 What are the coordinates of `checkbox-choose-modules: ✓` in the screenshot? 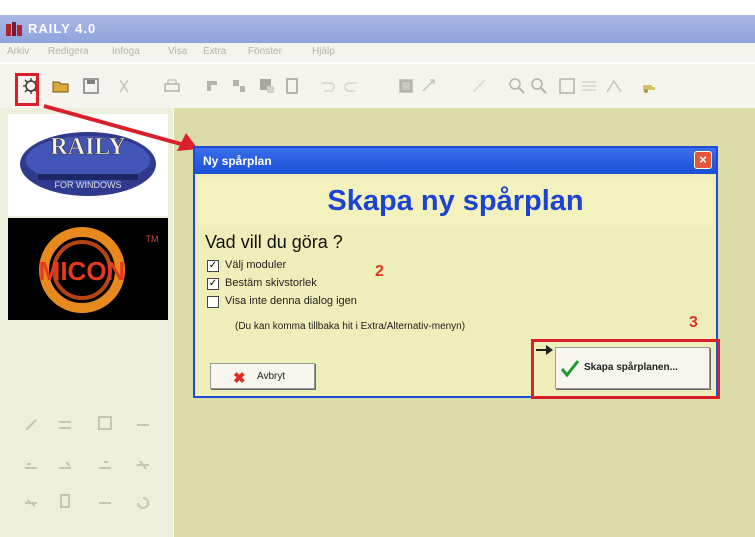 It's located at (213, 266).